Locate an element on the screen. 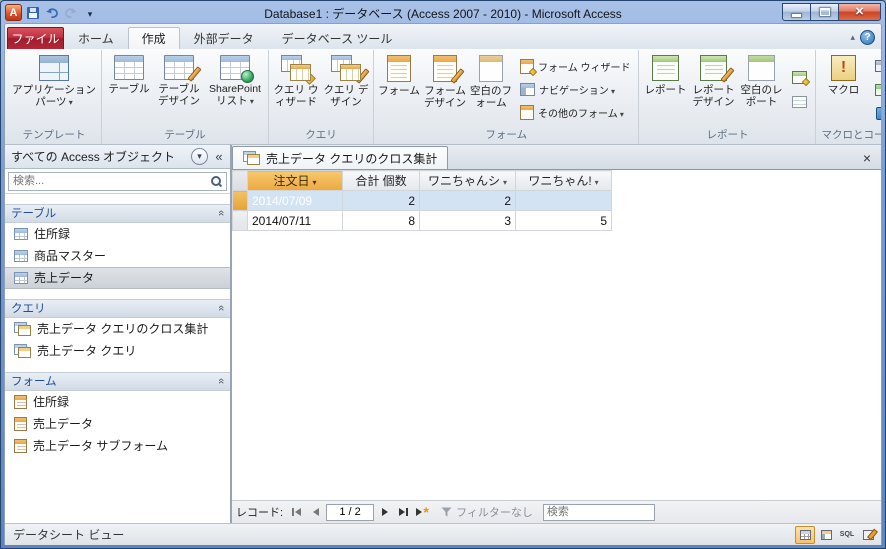  help-button is located at coordinates (867, 37).